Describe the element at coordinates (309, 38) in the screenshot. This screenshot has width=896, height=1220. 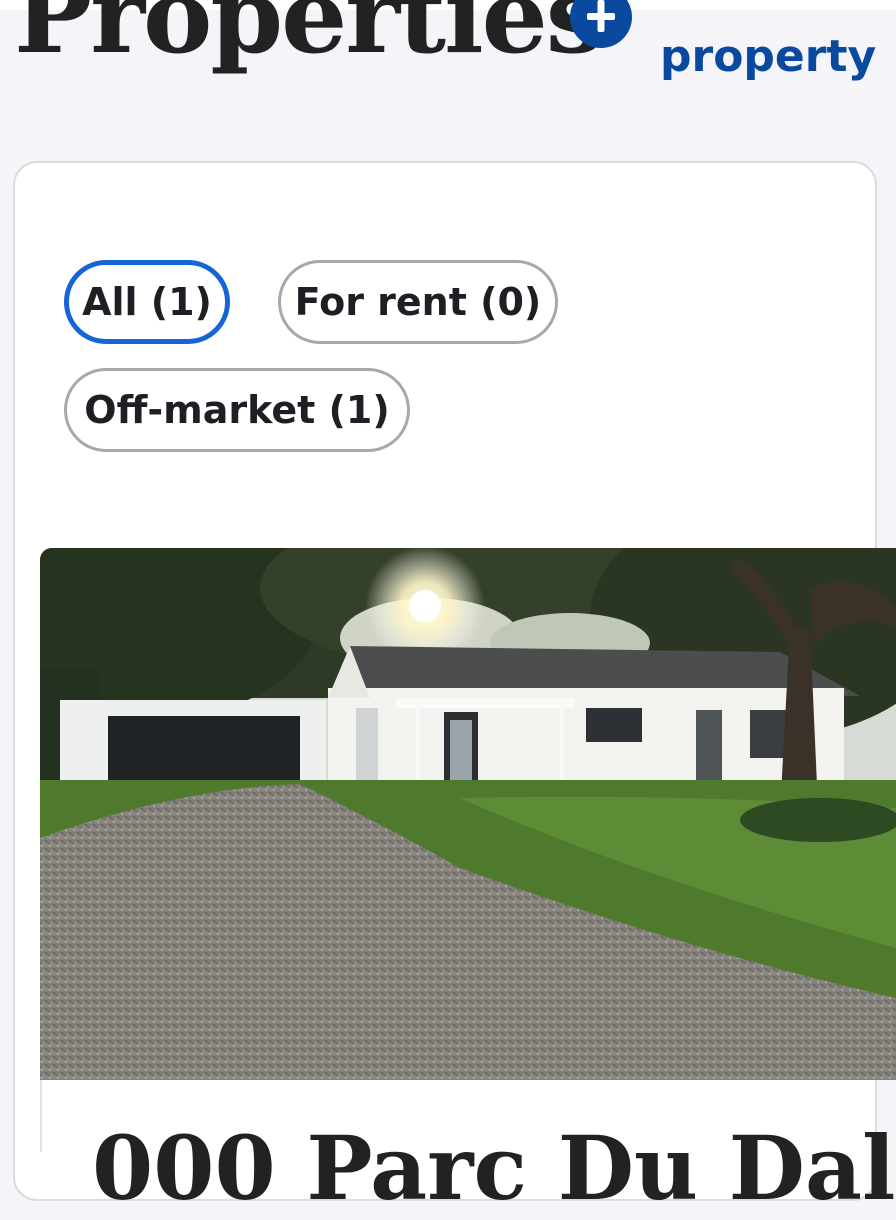
I see `page-title: Properties` at that location.